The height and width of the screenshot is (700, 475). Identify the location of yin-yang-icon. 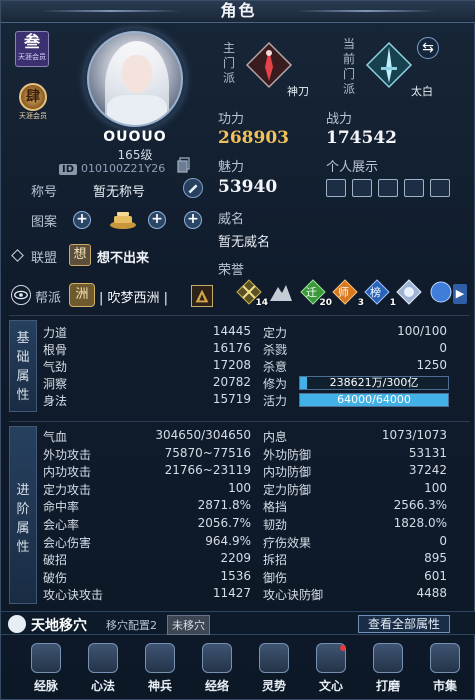
(17, 624).